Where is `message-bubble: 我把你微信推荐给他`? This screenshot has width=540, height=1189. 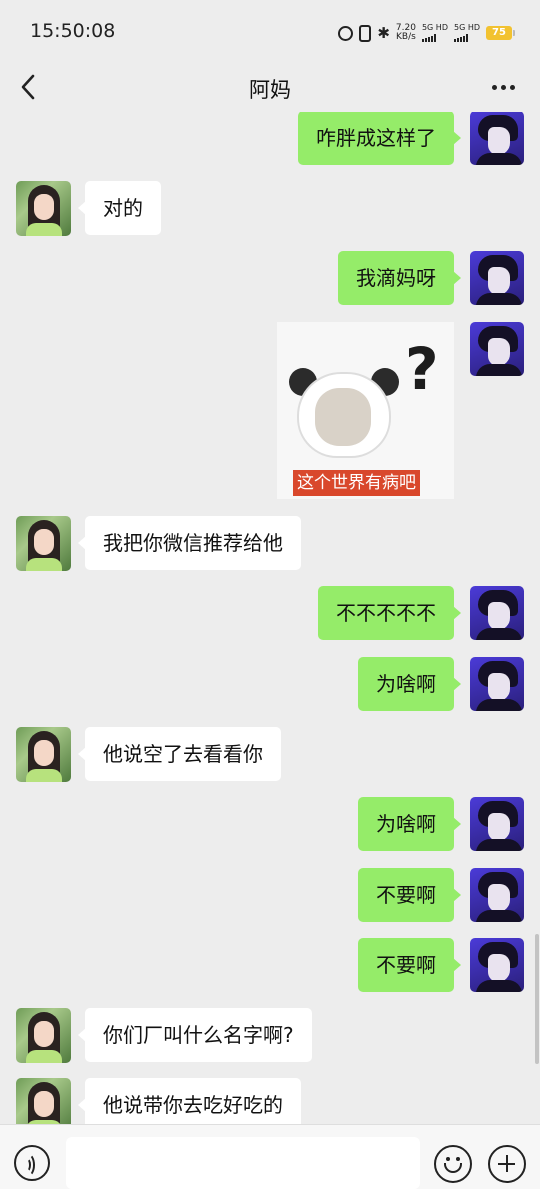
message-bubble: 我把你微信推荐给他 is located at coordinates (189, 543).